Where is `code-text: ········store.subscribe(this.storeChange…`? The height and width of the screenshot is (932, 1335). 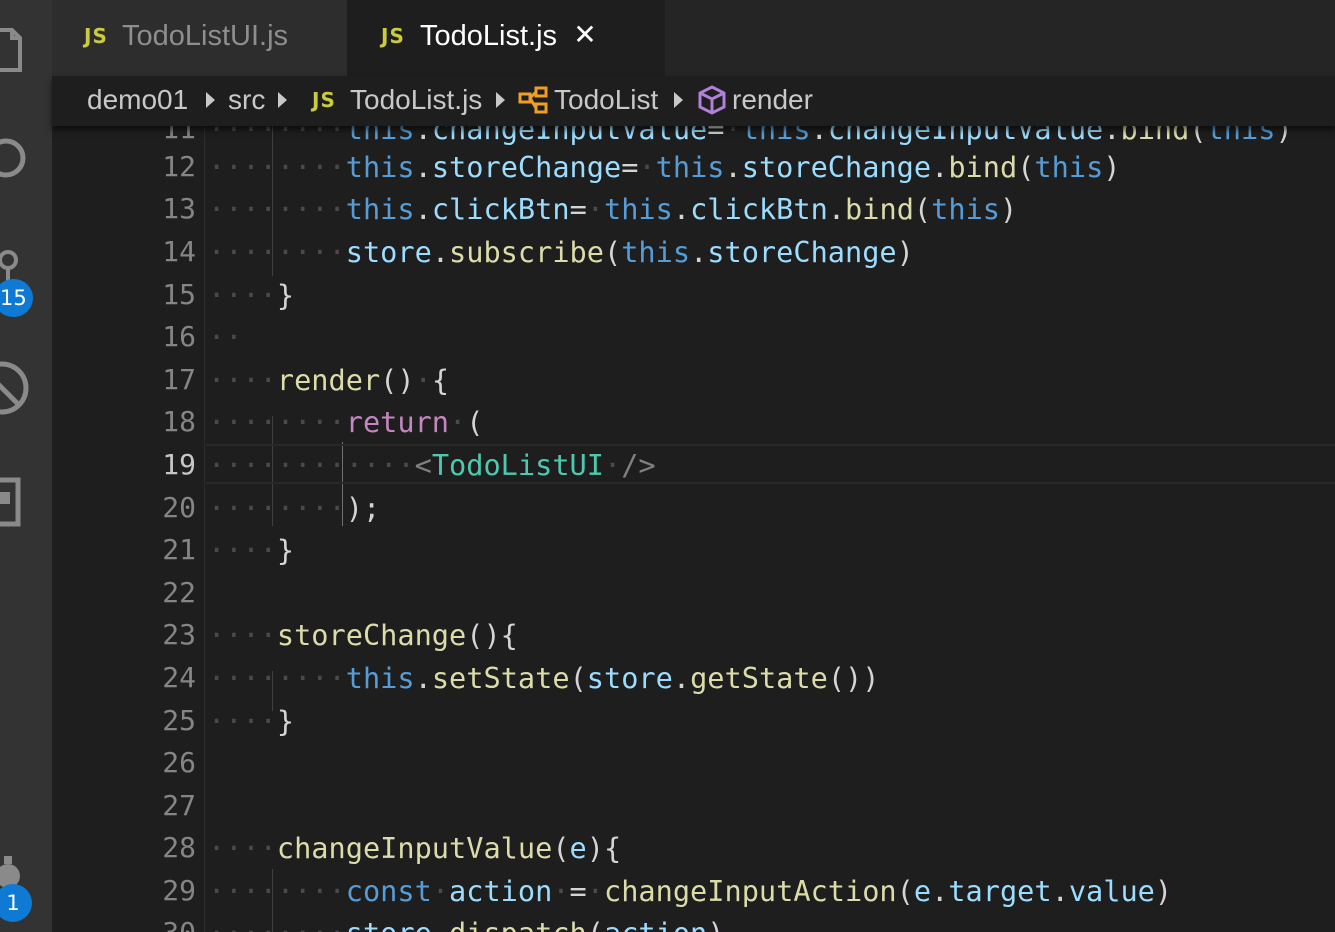
code-text: ········store.subscribe(this.storeChange… is located at coordinates (561, 252).